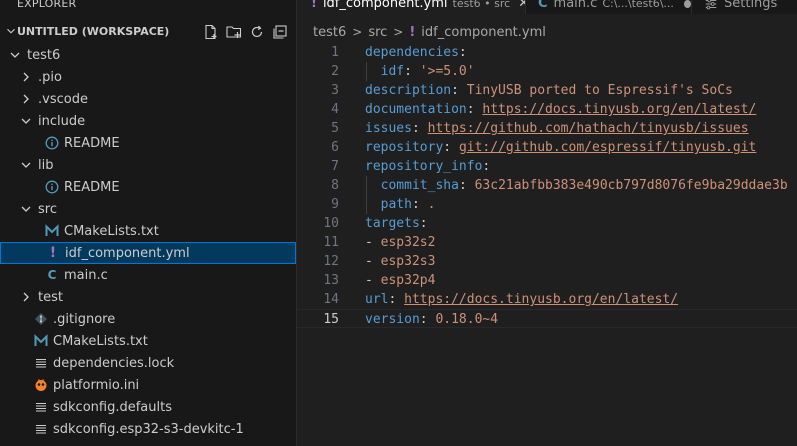 The width and height of the screenshot is (797, 446). I want to click on tree-item-gitignore: .gitignore, so click(148, 319).